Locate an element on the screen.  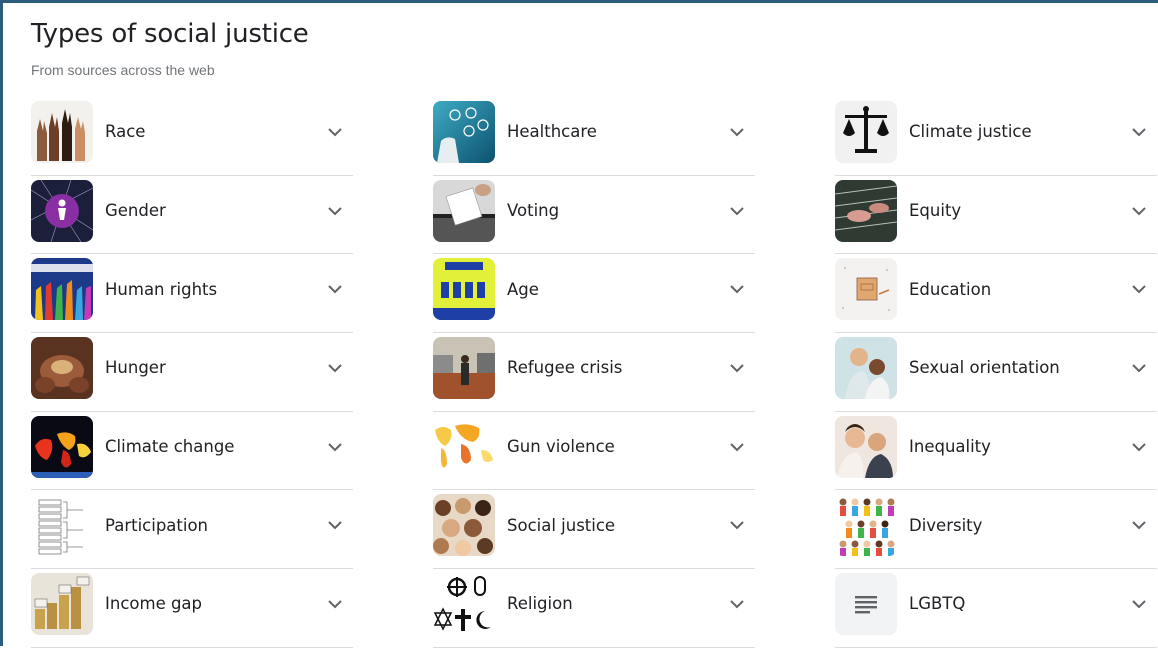
topic-item-human-rights: Human rights is located at coordinates (192, 294).